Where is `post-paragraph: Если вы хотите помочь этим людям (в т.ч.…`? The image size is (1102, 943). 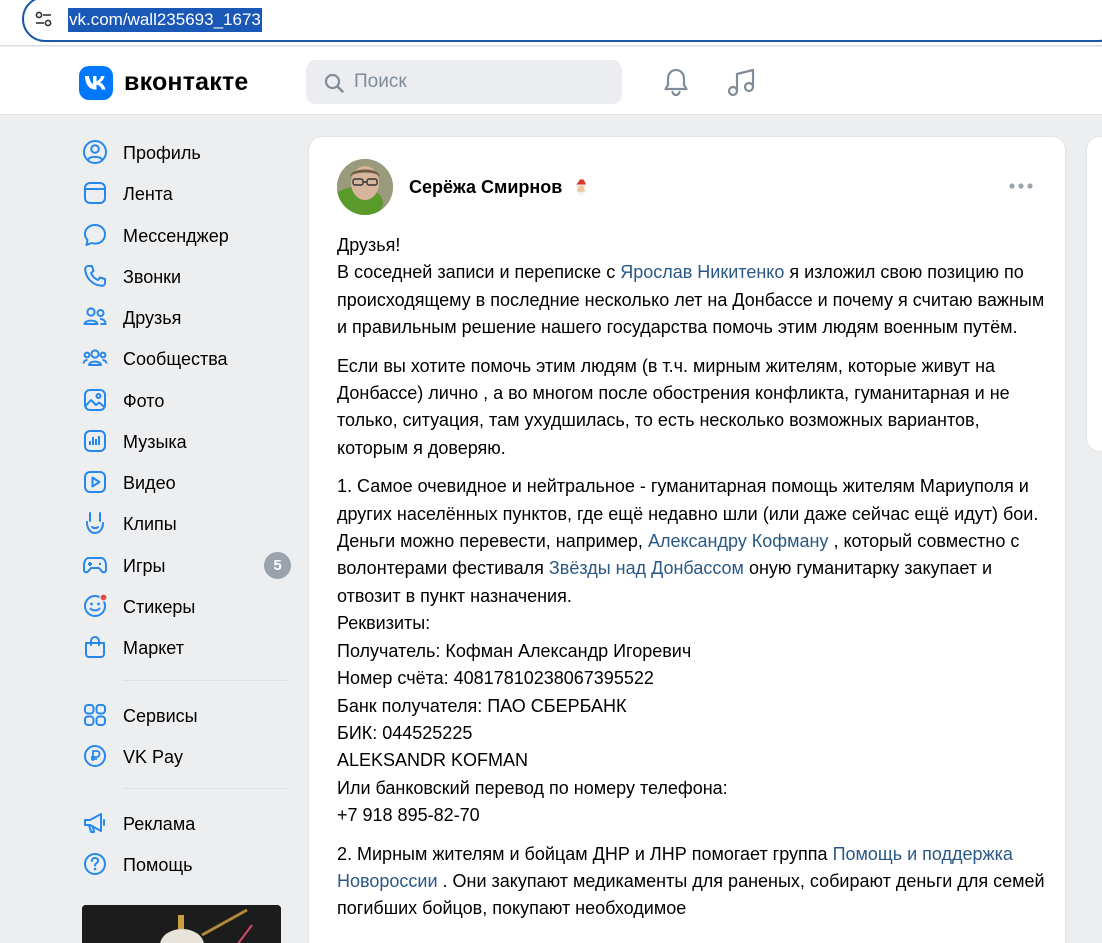
post-paragraph: Если вы хотите помочь этим людям (в т.ч.… is located at coordinates (673, 406).